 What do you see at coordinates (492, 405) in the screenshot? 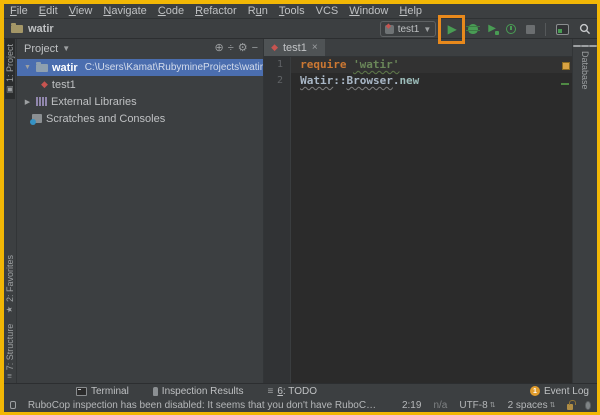
I see `chevron-updown-icon: ⇅` at bounding box center [492, 405].